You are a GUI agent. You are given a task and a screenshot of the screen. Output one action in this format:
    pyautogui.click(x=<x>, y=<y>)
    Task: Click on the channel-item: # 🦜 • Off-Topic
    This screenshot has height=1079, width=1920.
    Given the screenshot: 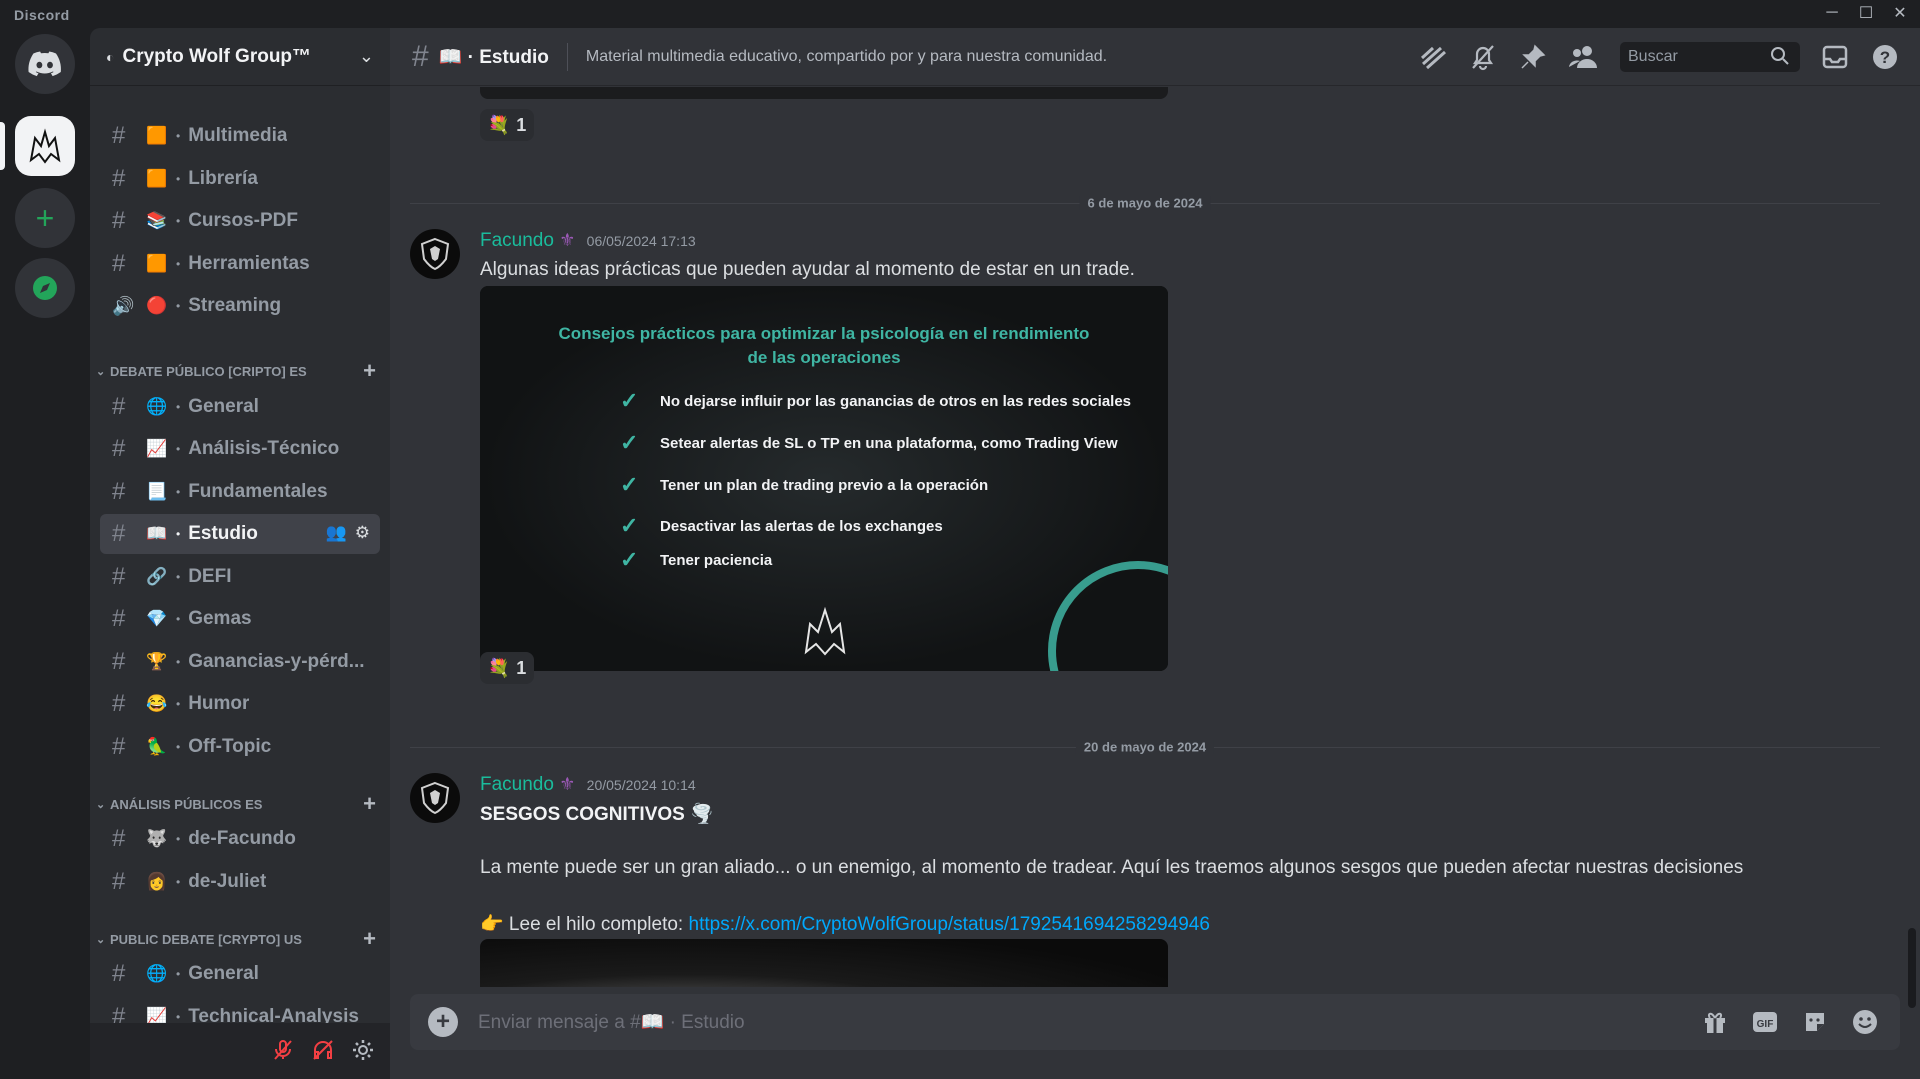 What is the action you would take?
    pyautogui.click(x=240, y=747)
    